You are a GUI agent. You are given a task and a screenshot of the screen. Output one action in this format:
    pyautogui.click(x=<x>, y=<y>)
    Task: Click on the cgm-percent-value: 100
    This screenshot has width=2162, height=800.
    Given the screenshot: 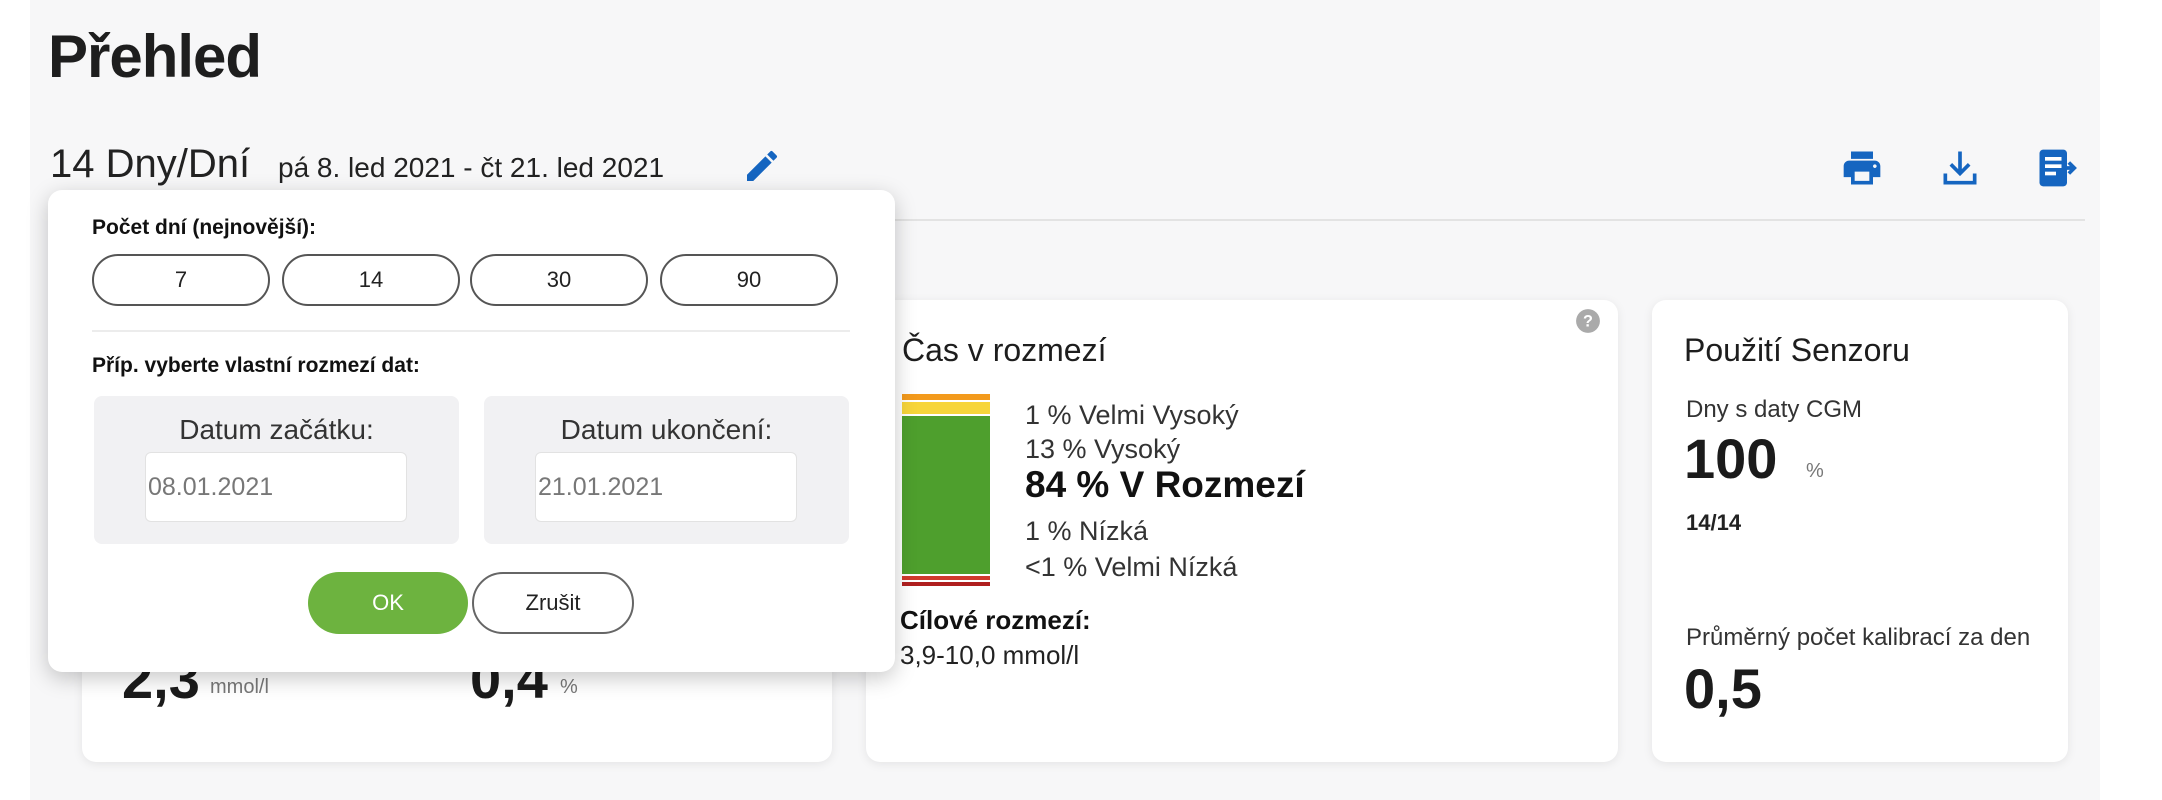 What is the action you would take?
    pyautogui.click(x=1731, y=458)
    